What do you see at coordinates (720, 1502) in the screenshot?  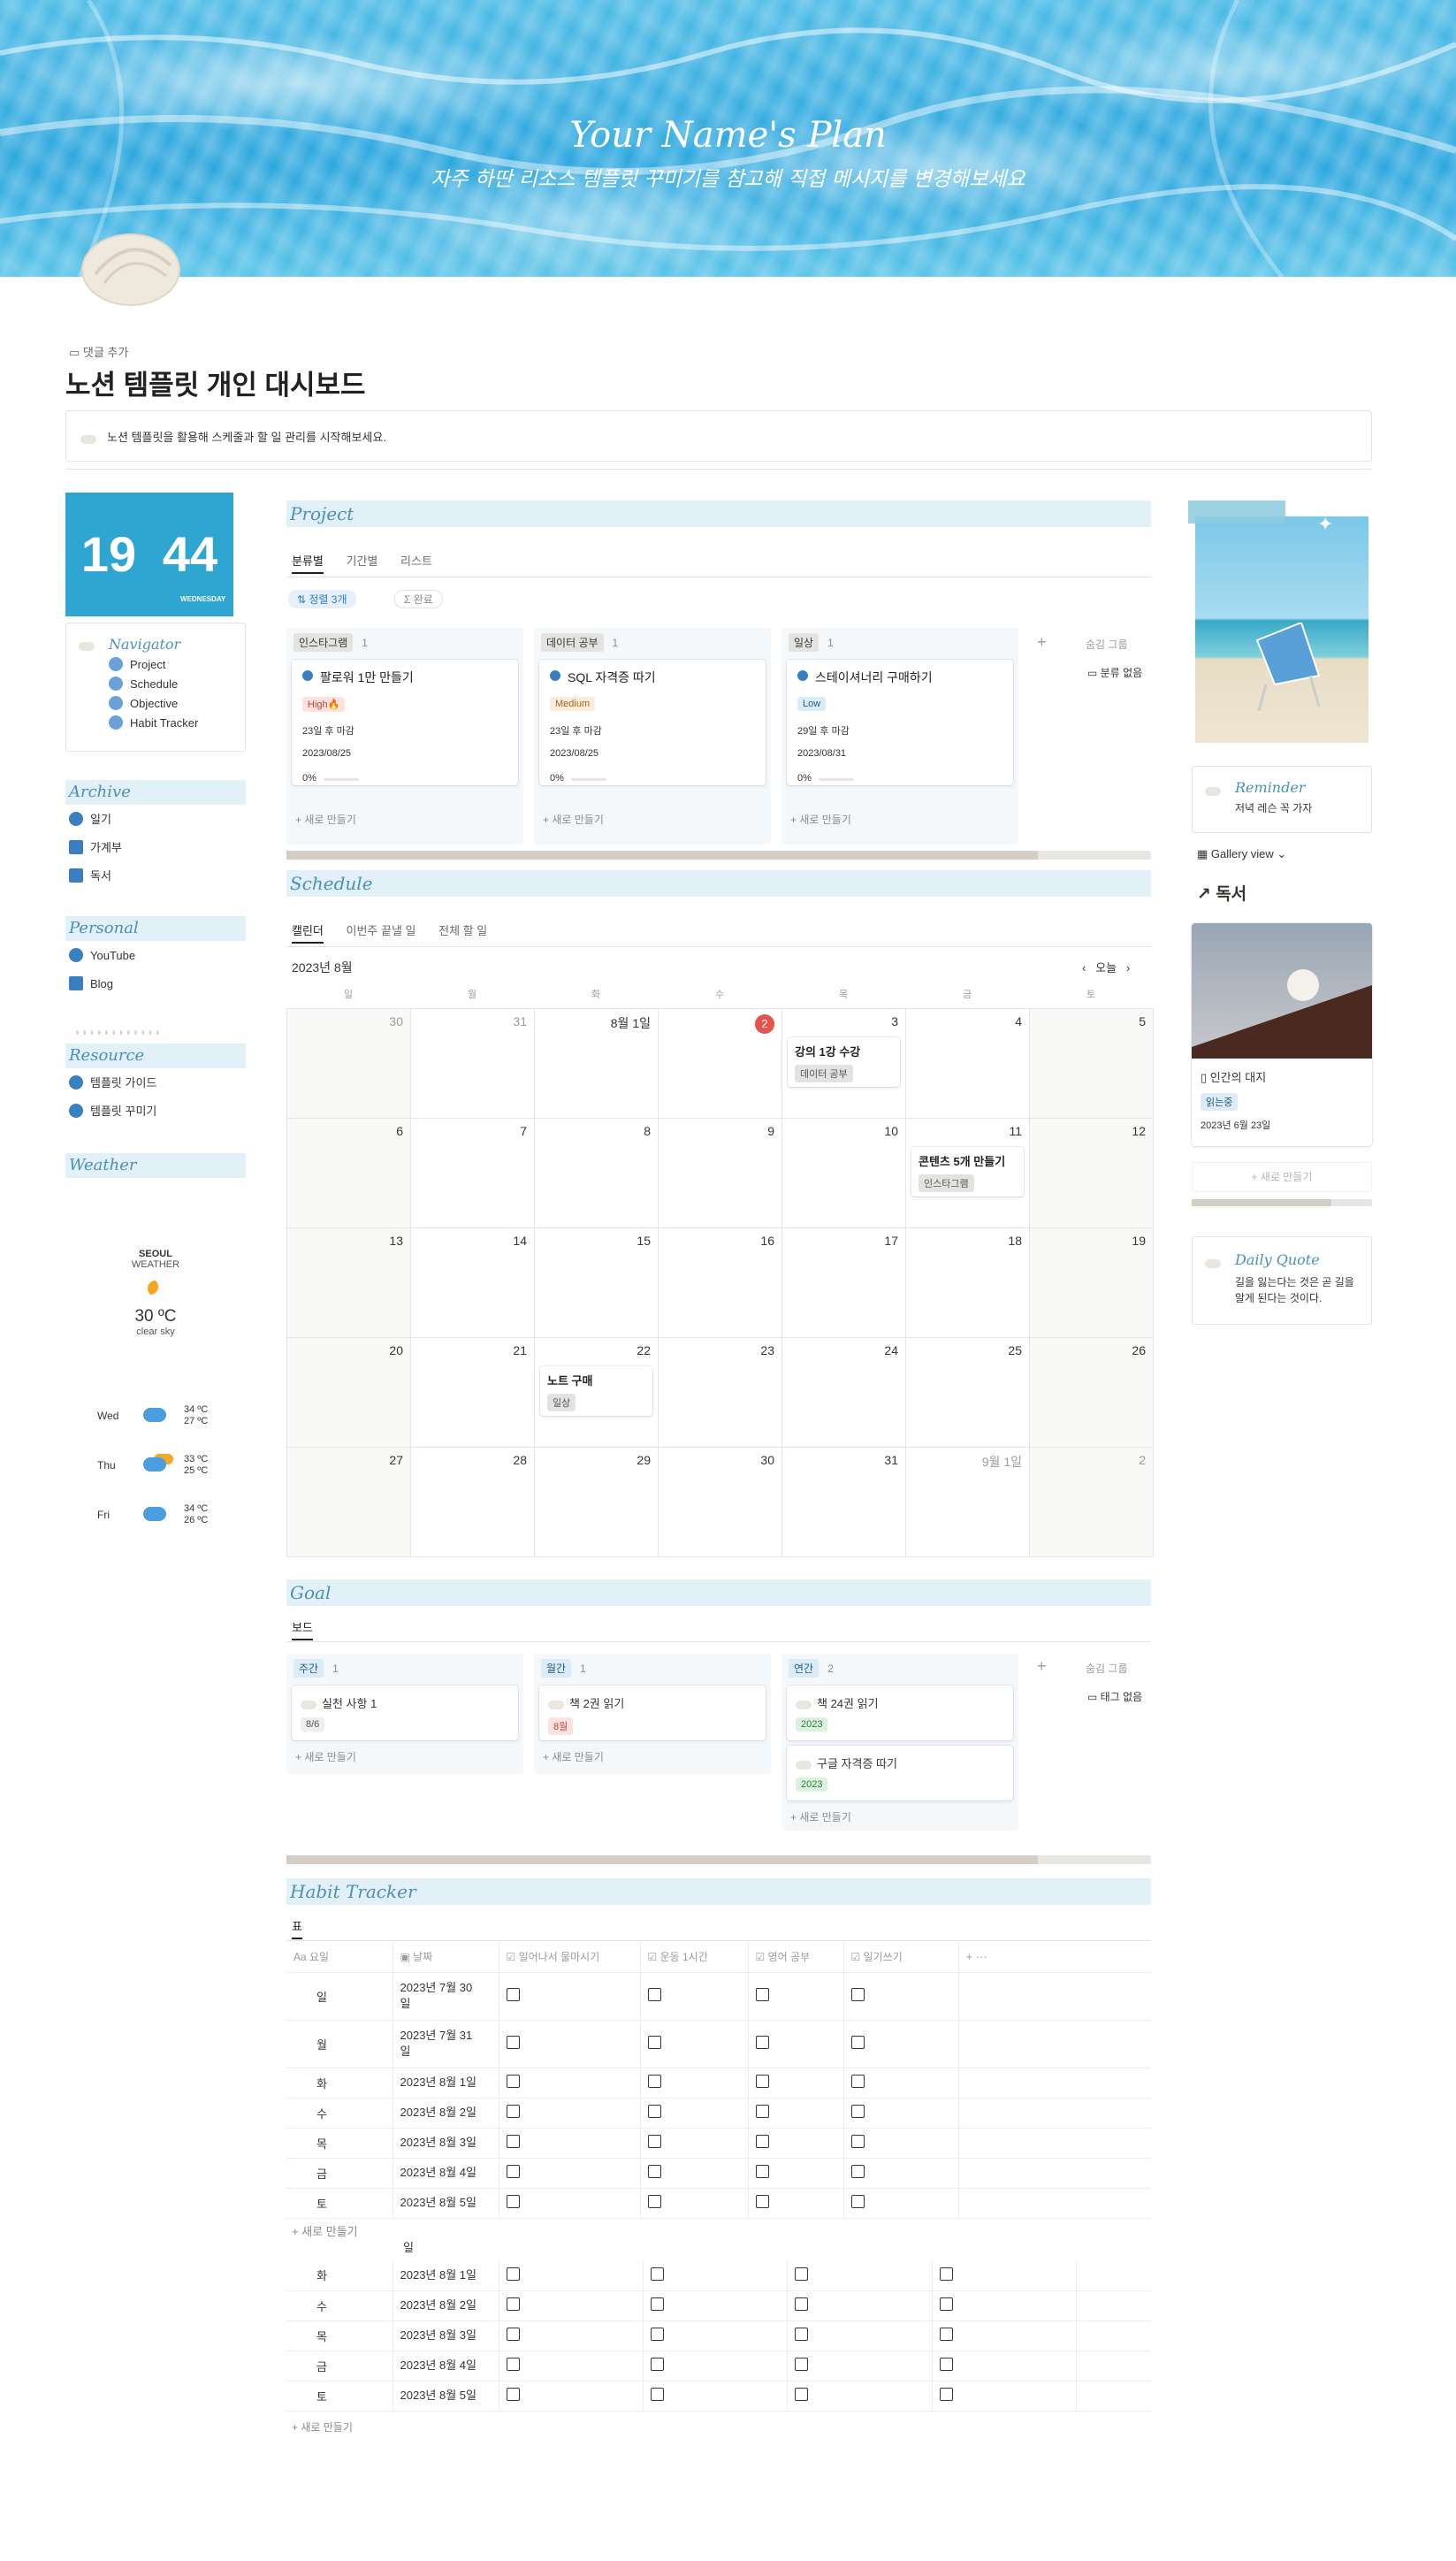 I see `calendar-day: 30` at bounding box center [720, 1502].